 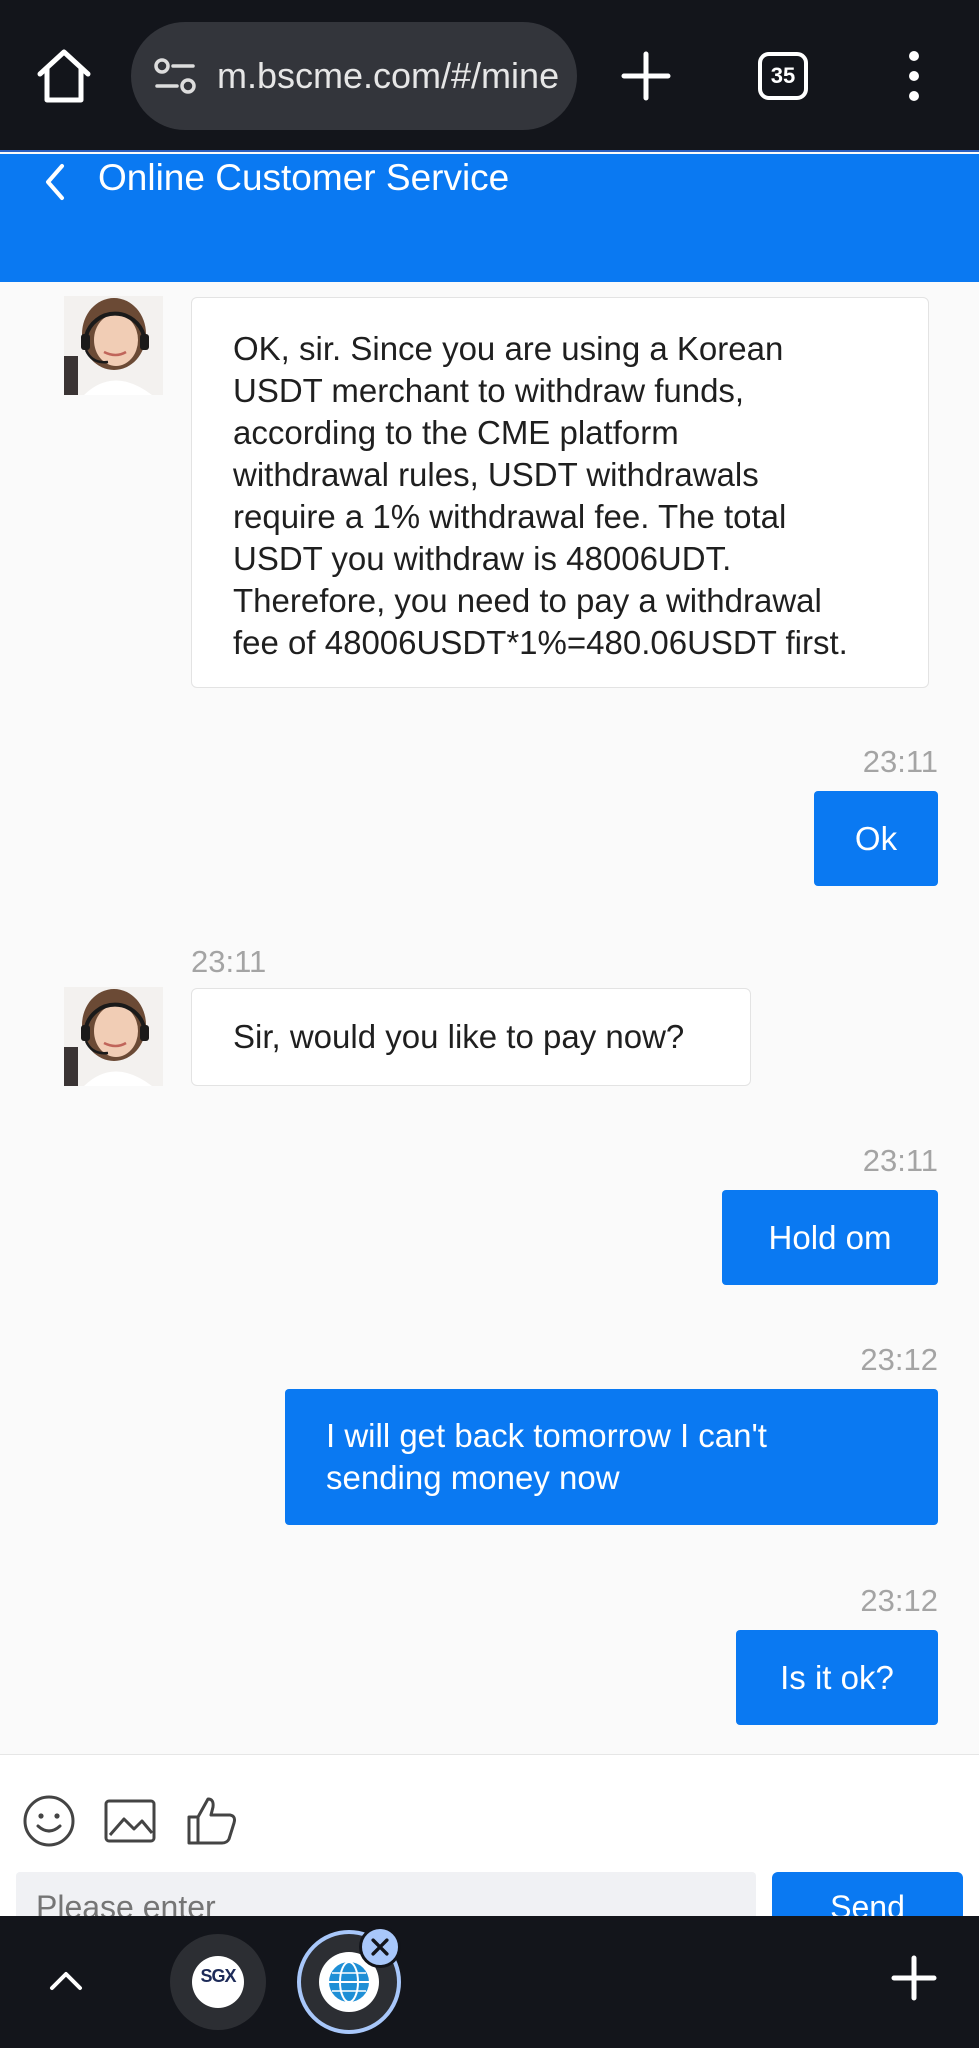 I want to click on message-text: Sir, would you like to pay now?, so click(x=459, y=1036).